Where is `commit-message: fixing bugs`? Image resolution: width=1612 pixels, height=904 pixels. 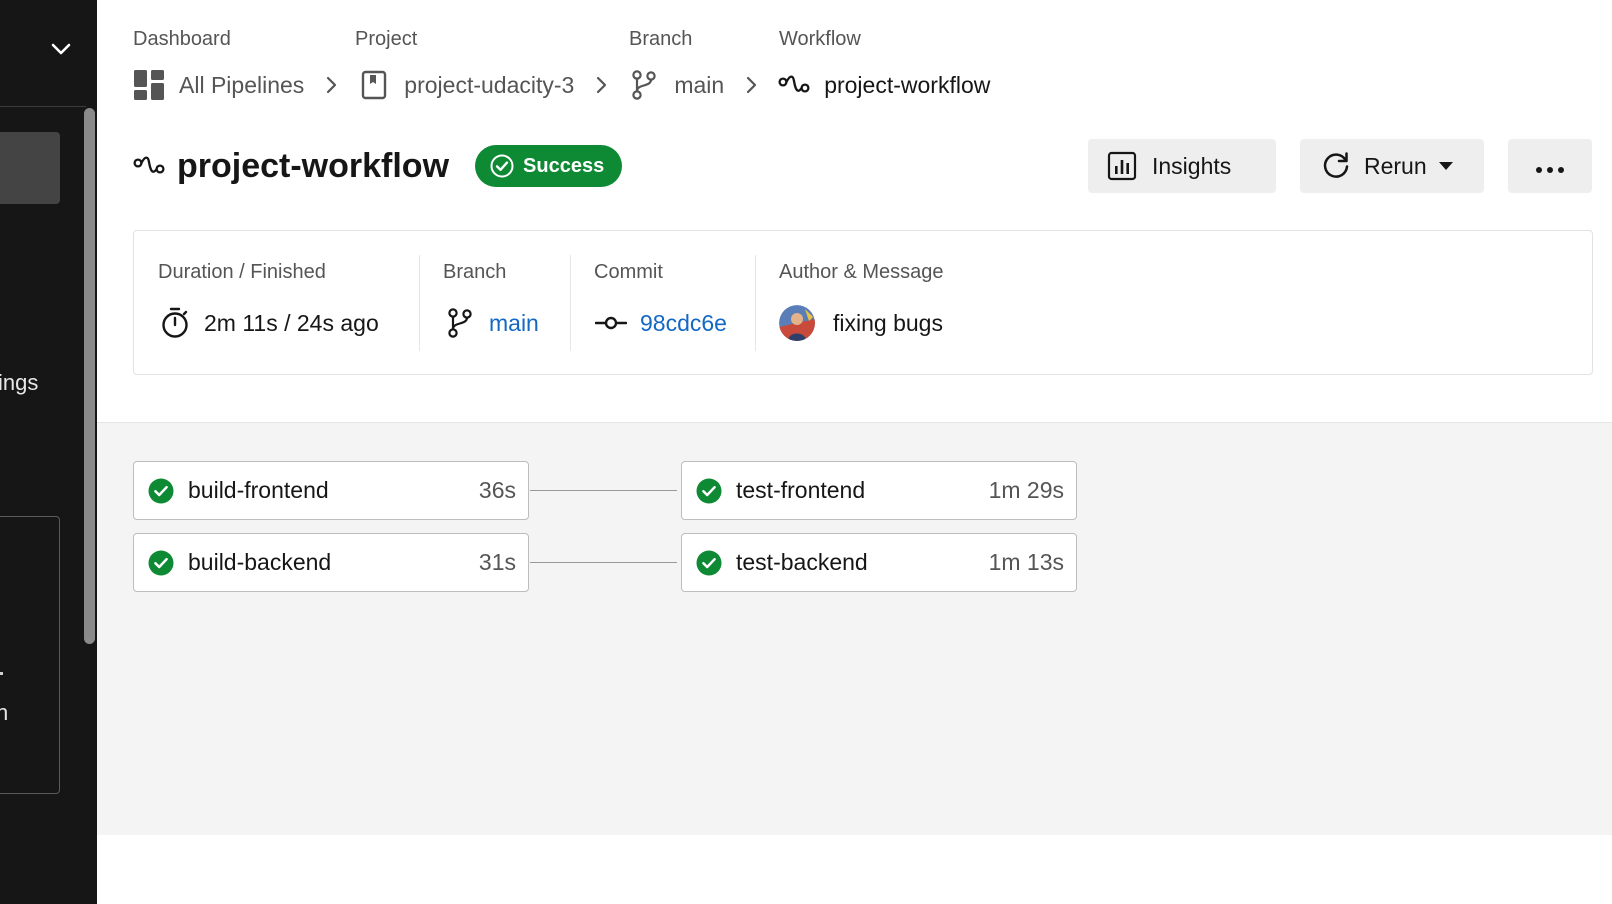 commit-message: fixing bugs is located at coordinates (888, 322).